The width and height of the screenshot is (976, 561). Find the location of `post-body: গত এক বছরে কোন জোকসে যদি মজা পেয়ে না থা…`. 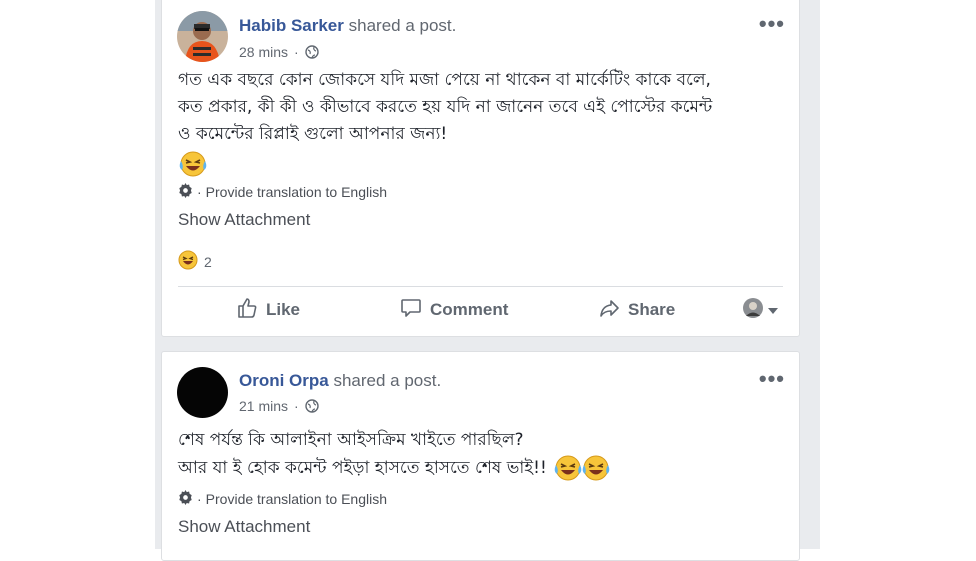

post-body: গত এক বছরে কোন জোকসে যদি মজা পেয়ে না থা… is located at coordinates (483, 122).